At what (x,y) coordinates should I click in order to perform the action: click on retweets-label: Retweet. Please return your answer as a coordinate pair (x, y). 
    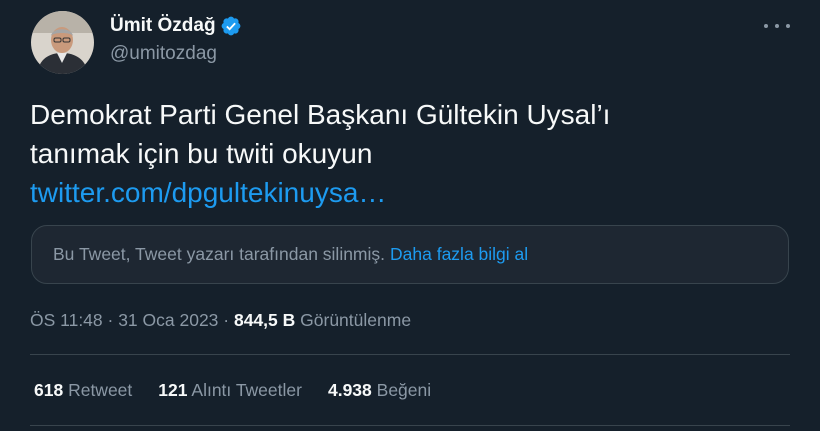
    Looking at the image, I should click on (100, 390).